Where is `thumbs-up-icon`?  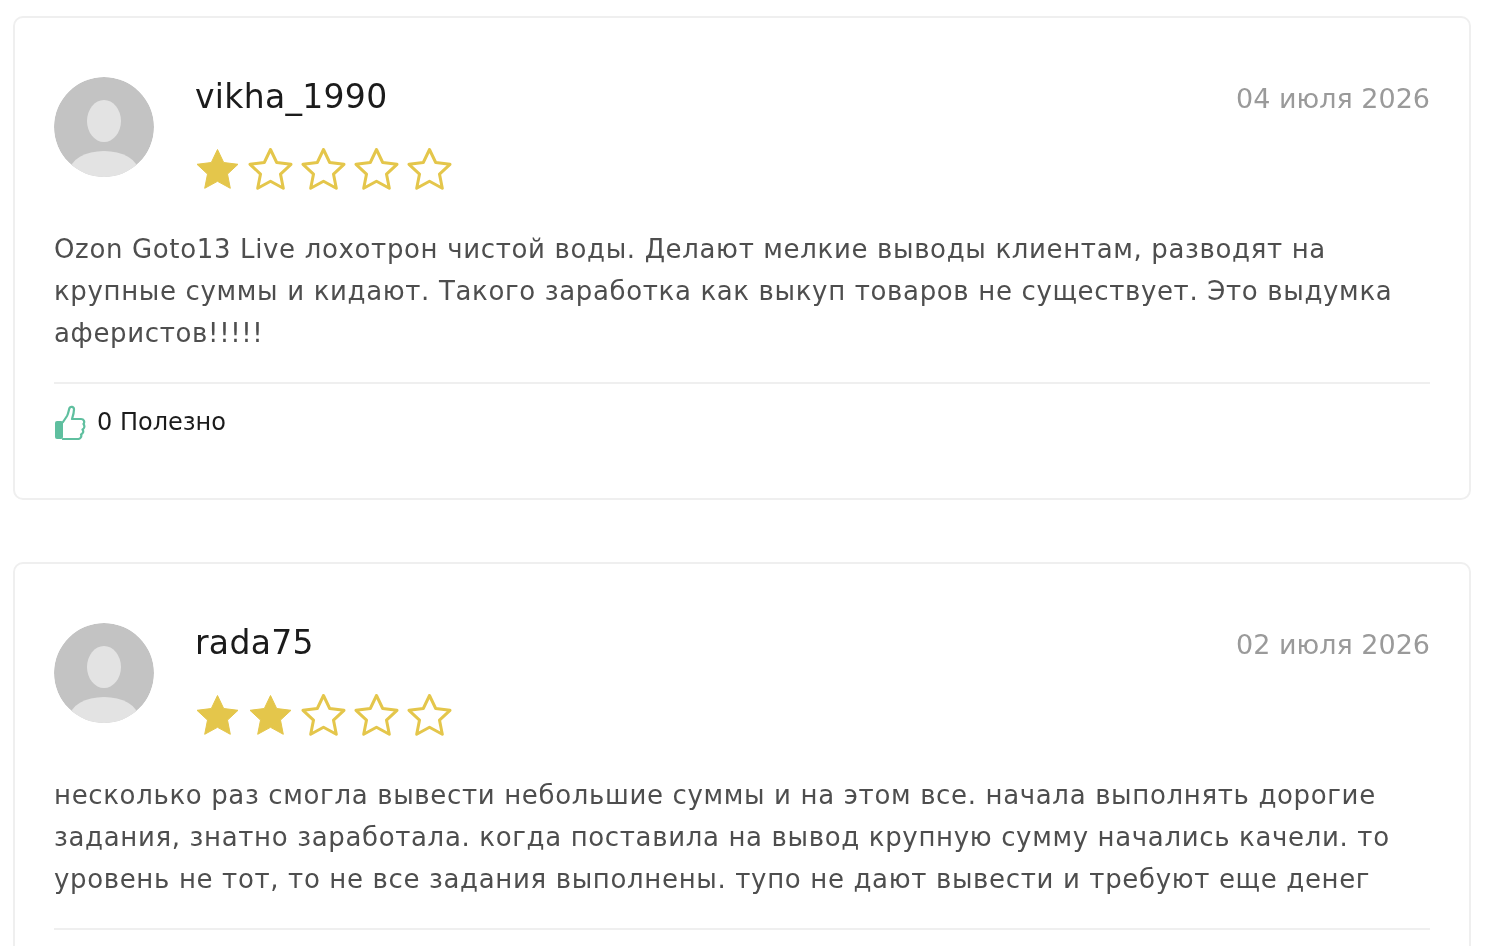 thumbs-up-icon is located at coordinates (70, 422).